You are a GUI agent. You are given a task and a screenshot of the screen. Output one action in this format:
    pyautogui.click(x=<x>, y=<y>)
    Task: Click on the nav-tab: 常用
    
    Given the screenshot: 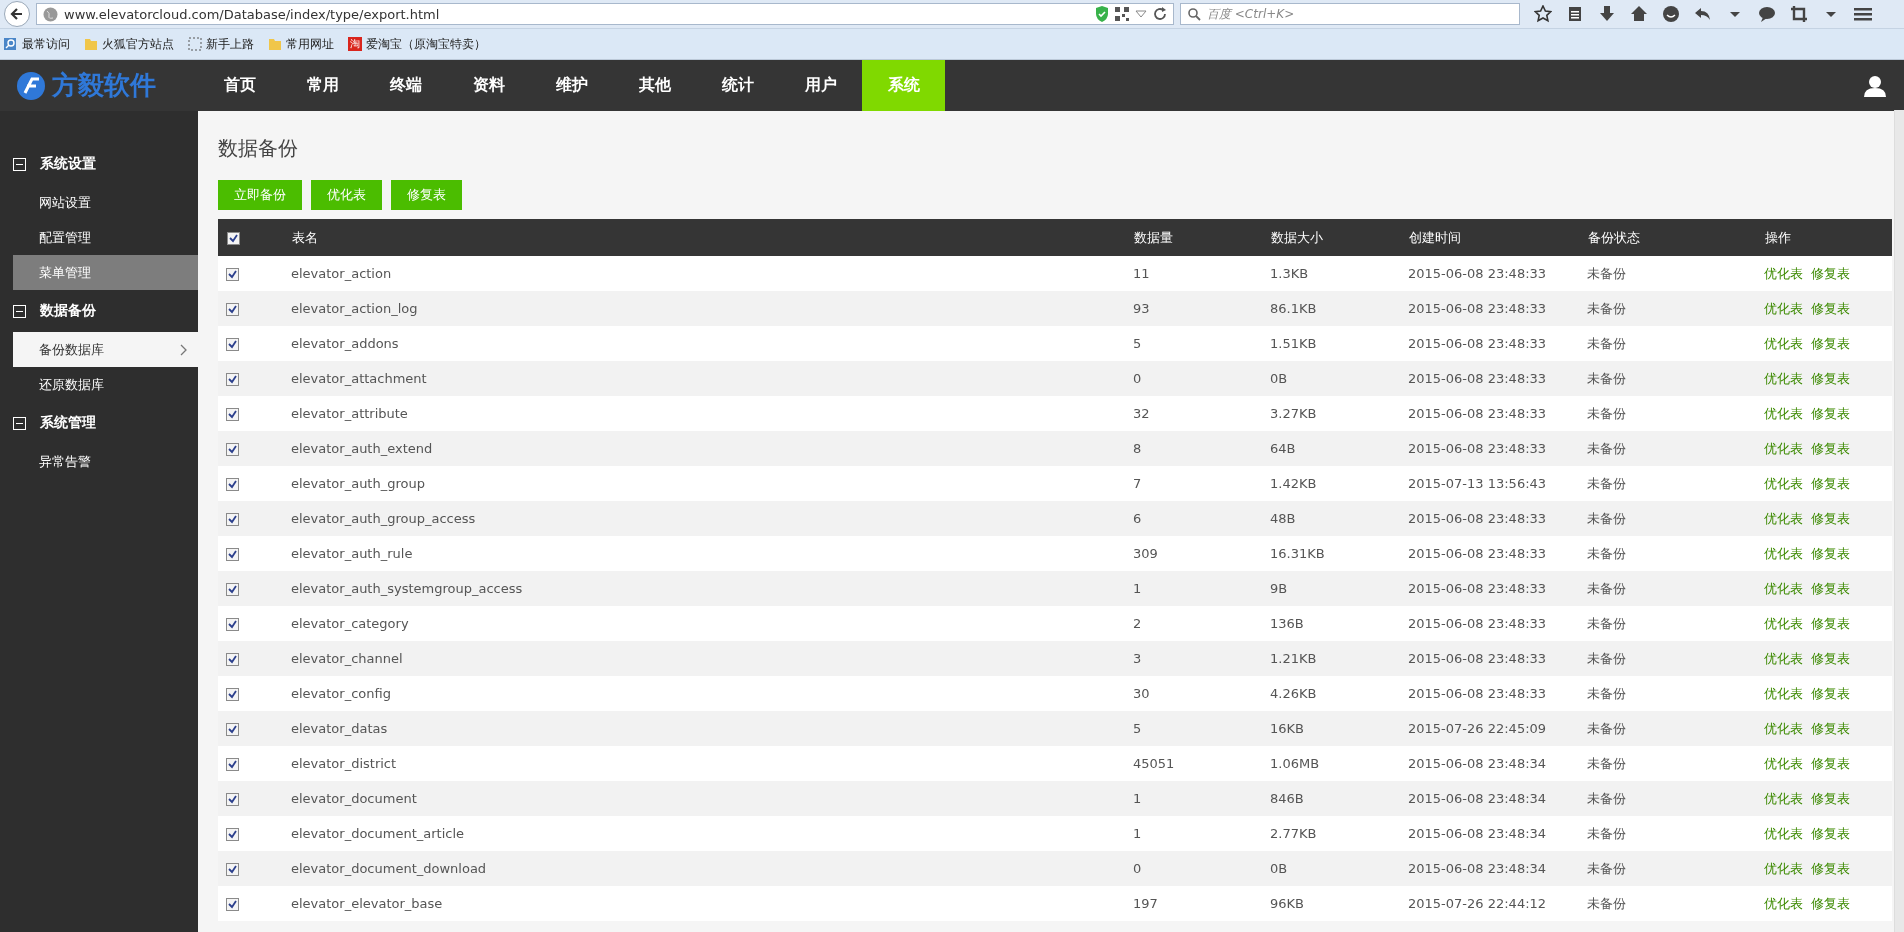 What is the action you would take?
    pyautogui.click(x=322, y=85)
    